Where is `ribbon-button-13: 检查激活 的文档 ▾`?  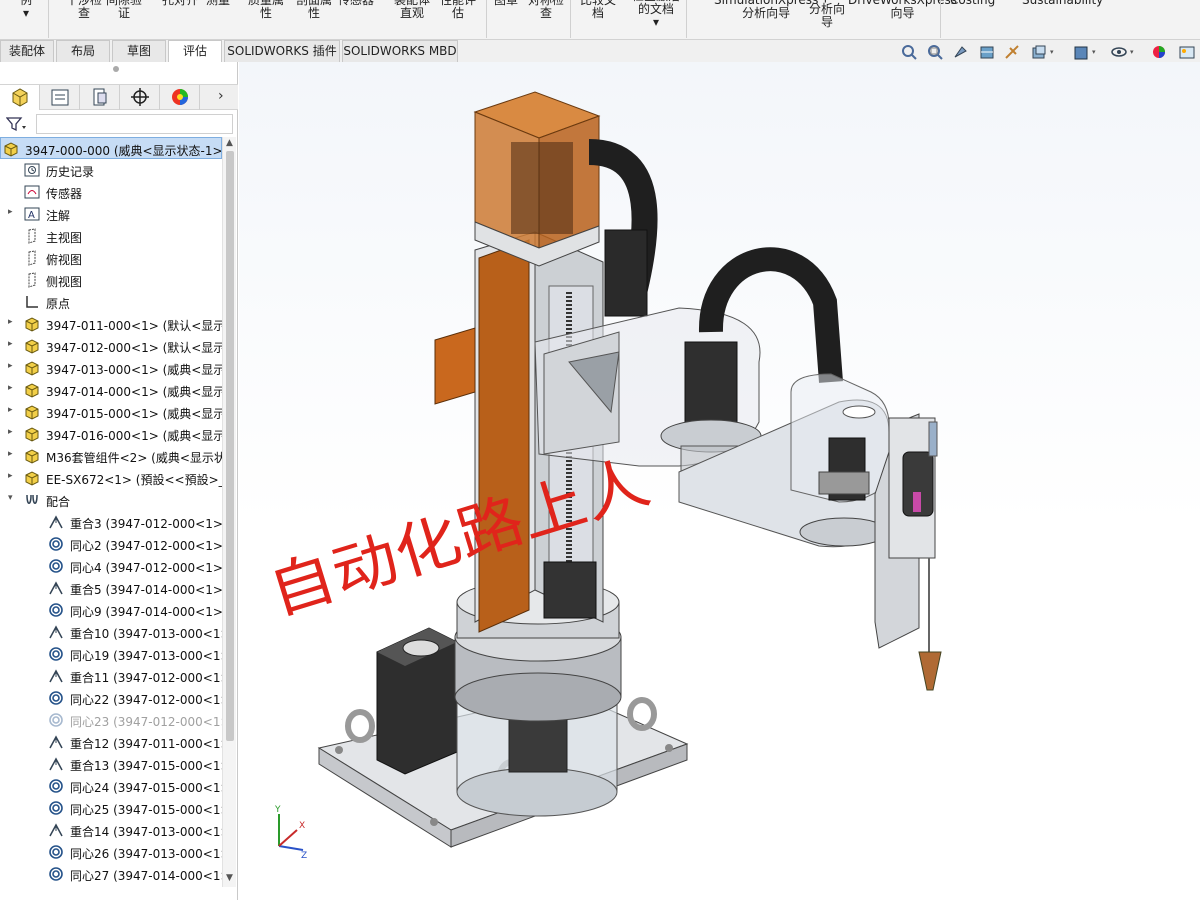 ribbon-button-13: 检查激活 的文档 ▾ is located at coordinates (656, 14).